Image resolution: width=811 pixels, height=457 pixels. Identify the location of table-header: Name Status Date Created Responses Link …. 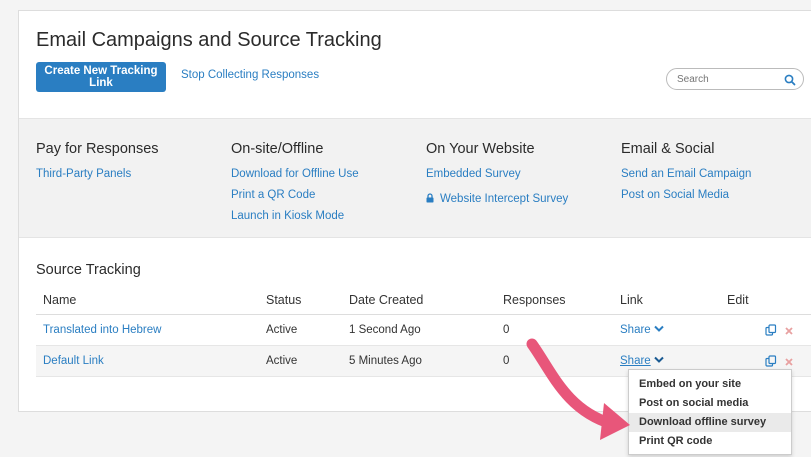
(423, 301).